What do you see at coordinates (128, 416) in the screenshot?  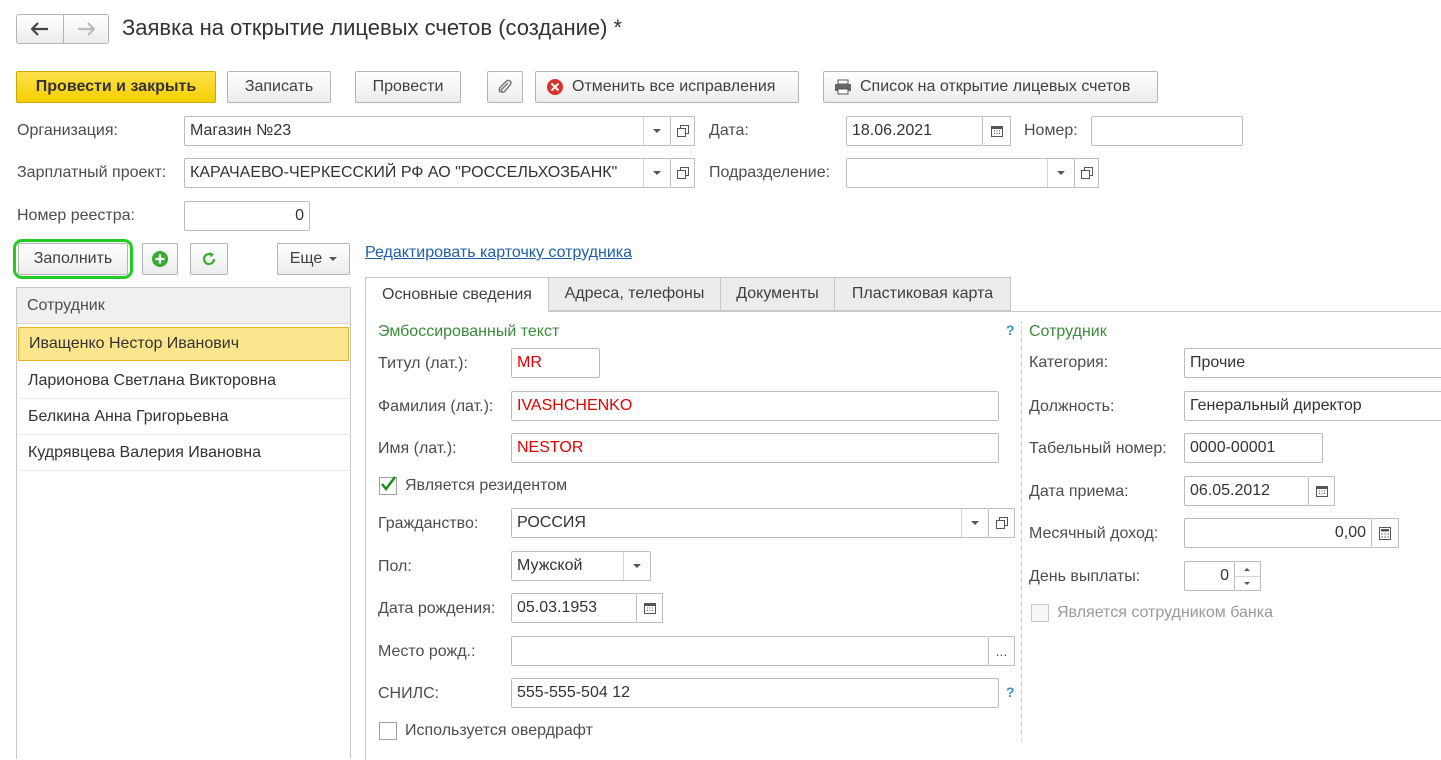 I see `employee-name: Белкина Анна Григорьевна` at bounding box center [128, 416].